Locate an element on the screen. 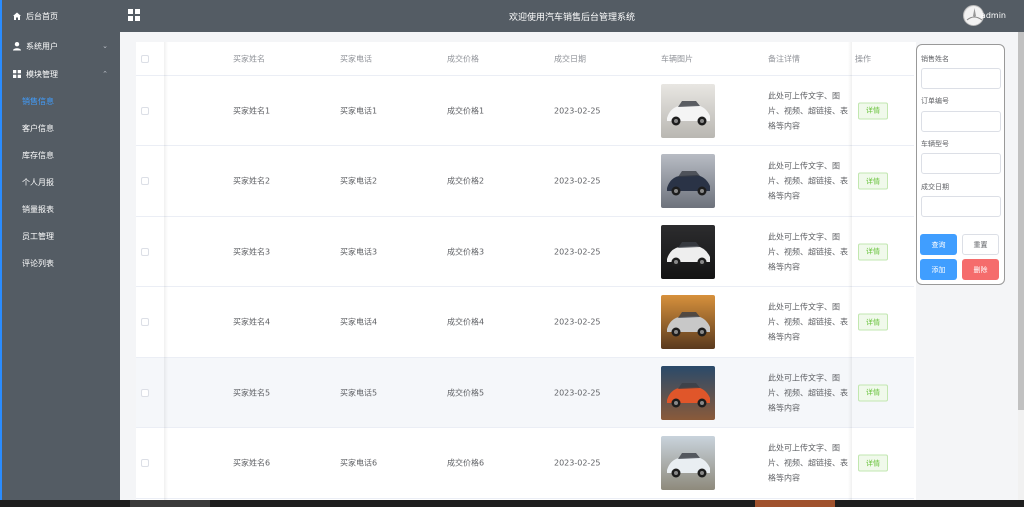 This screenshot has width=1024, height=507. username: admin is located at coordinates (993, 15).